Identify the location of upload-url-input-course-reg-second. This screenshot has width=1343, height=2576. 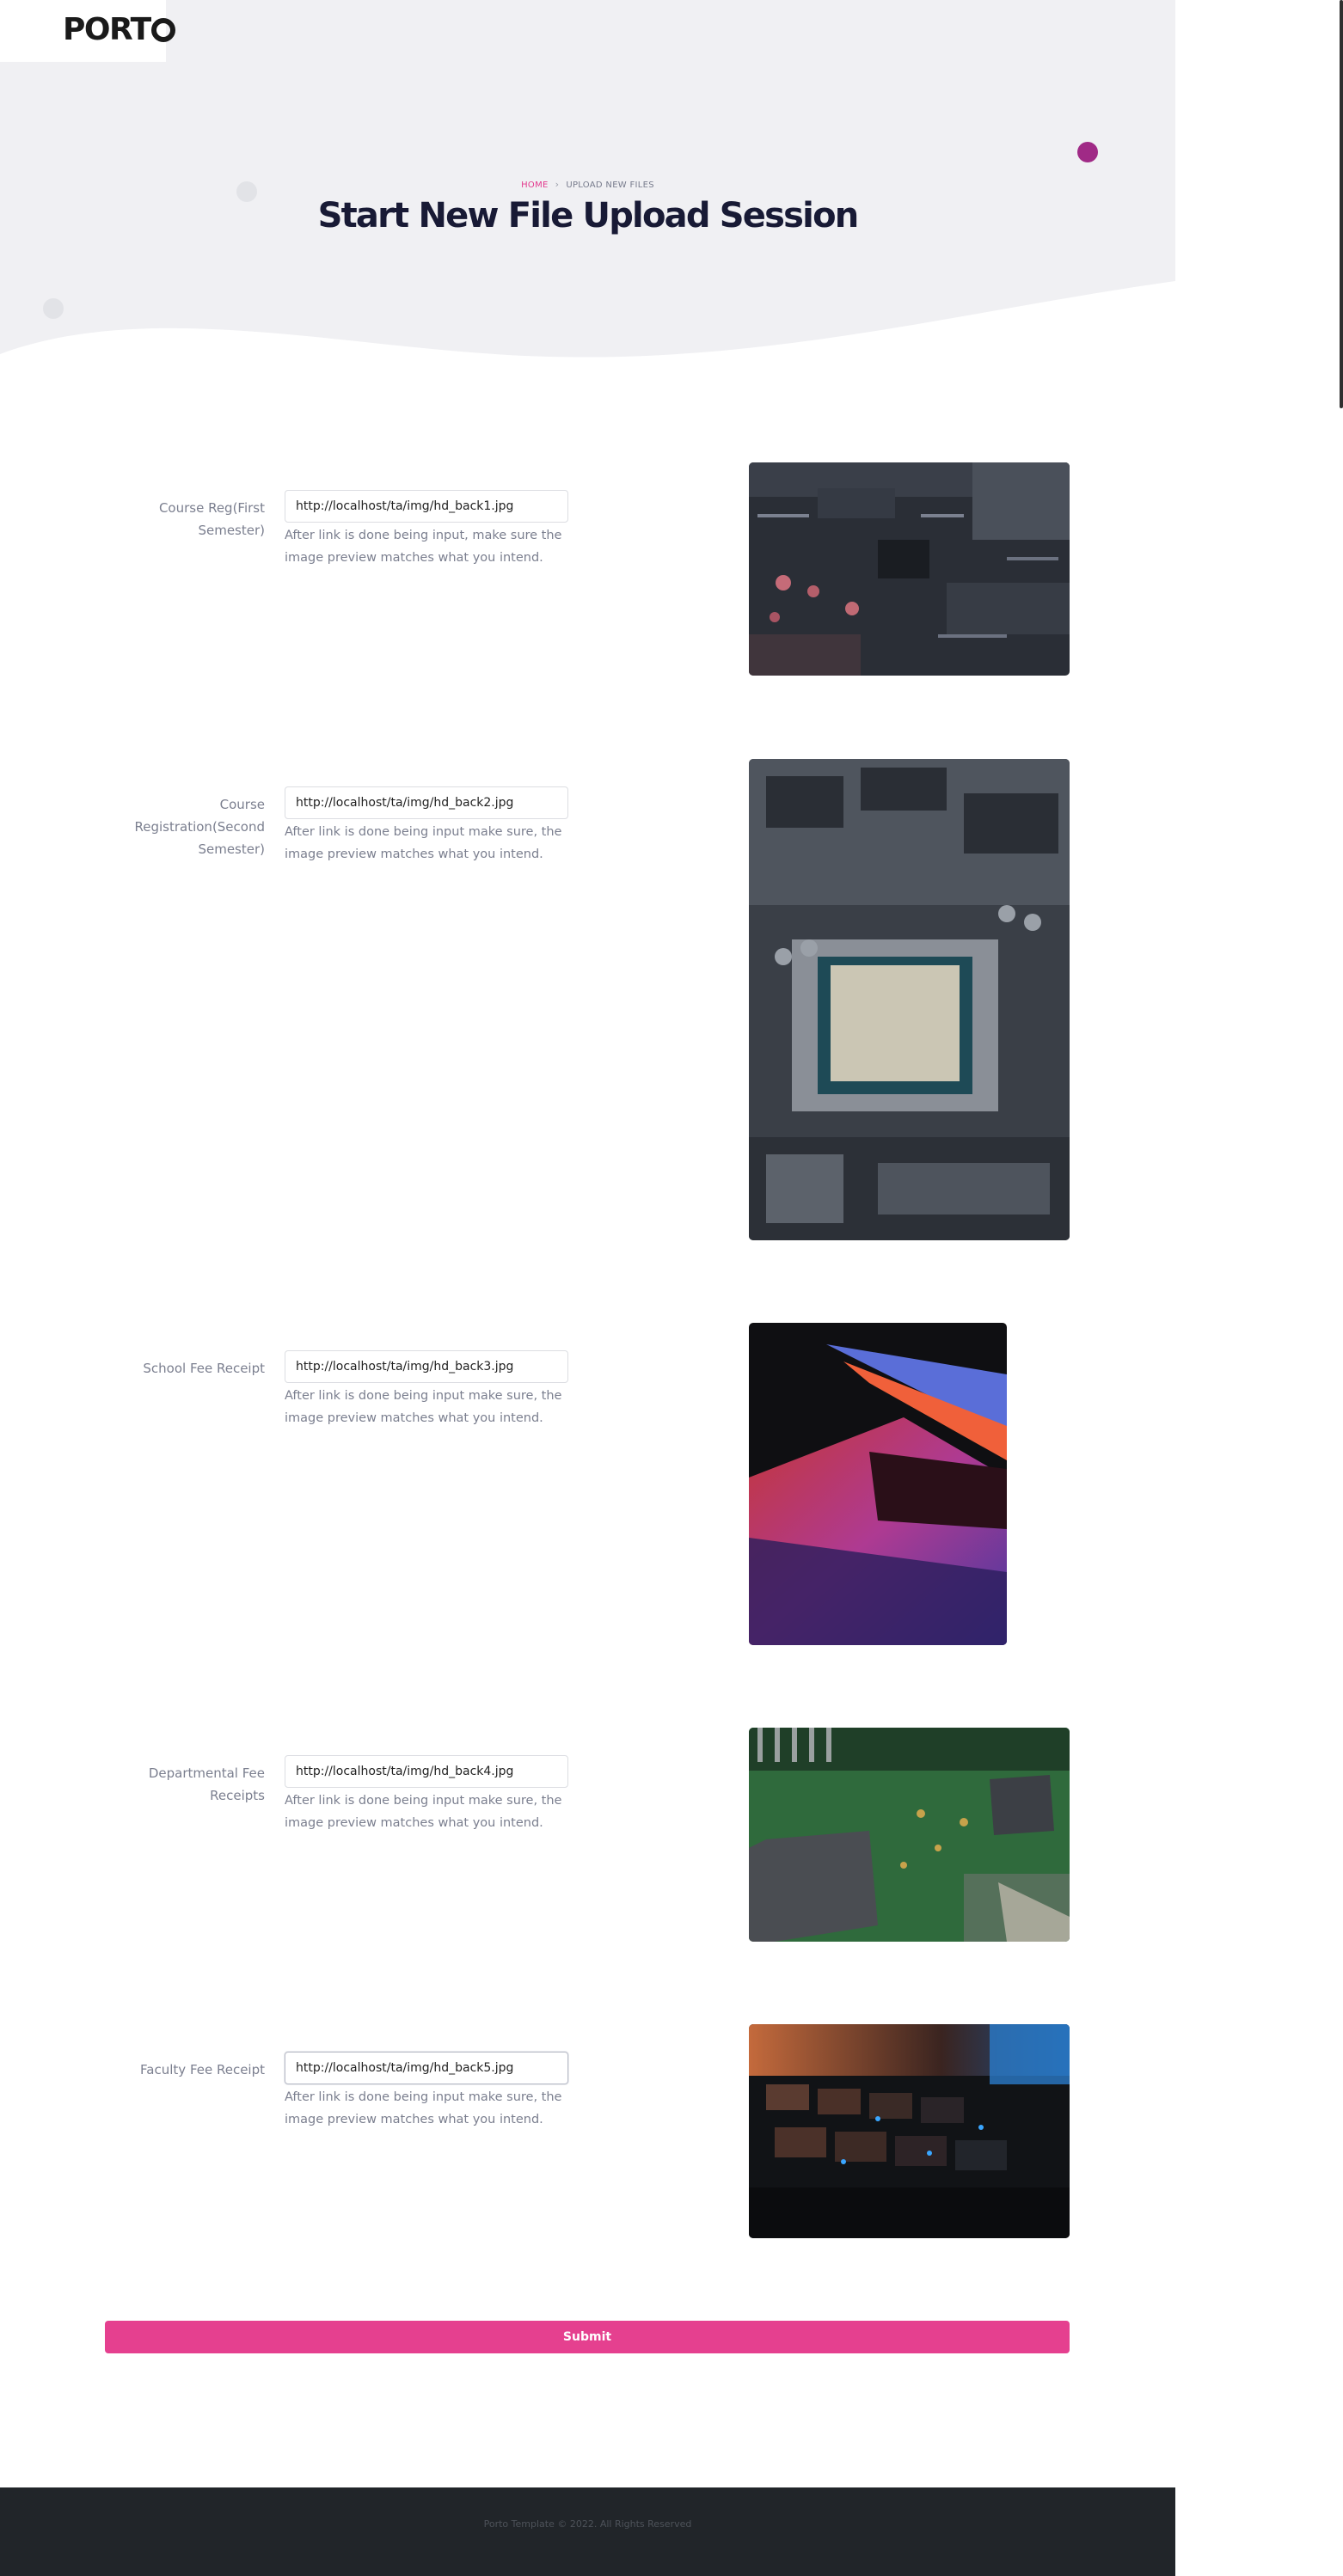
(426, 802).